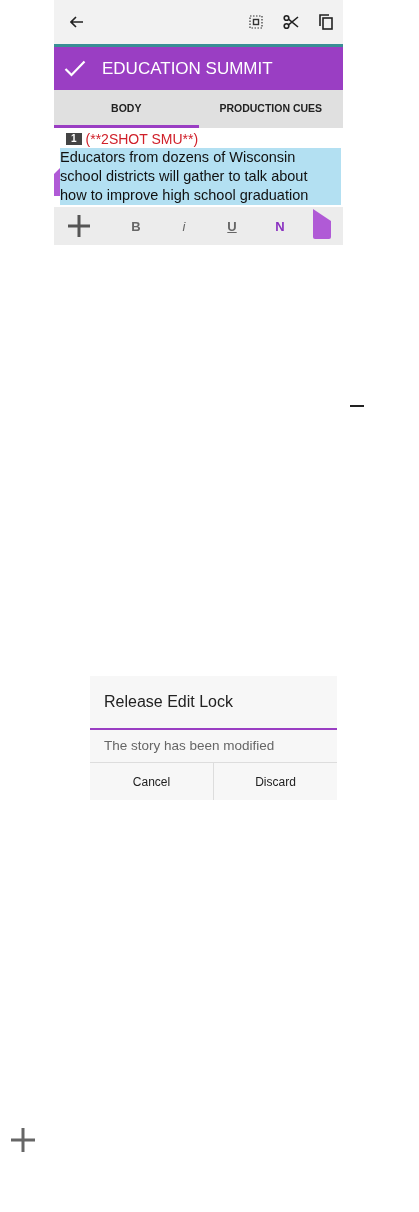 The image size is (419, 1212). Describe the element at coordinates (75, 68) in the screenshot. I see `check-icon` at that location.